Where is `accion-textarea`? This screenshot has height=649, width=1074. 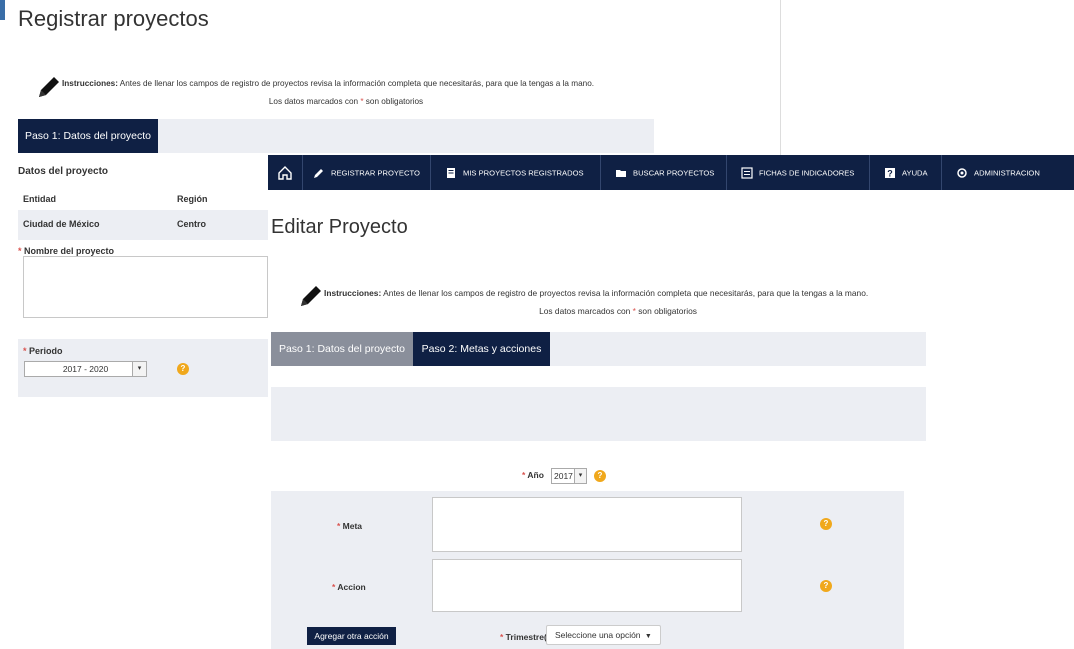
accion-textarea is located at coordinates (587, 585).